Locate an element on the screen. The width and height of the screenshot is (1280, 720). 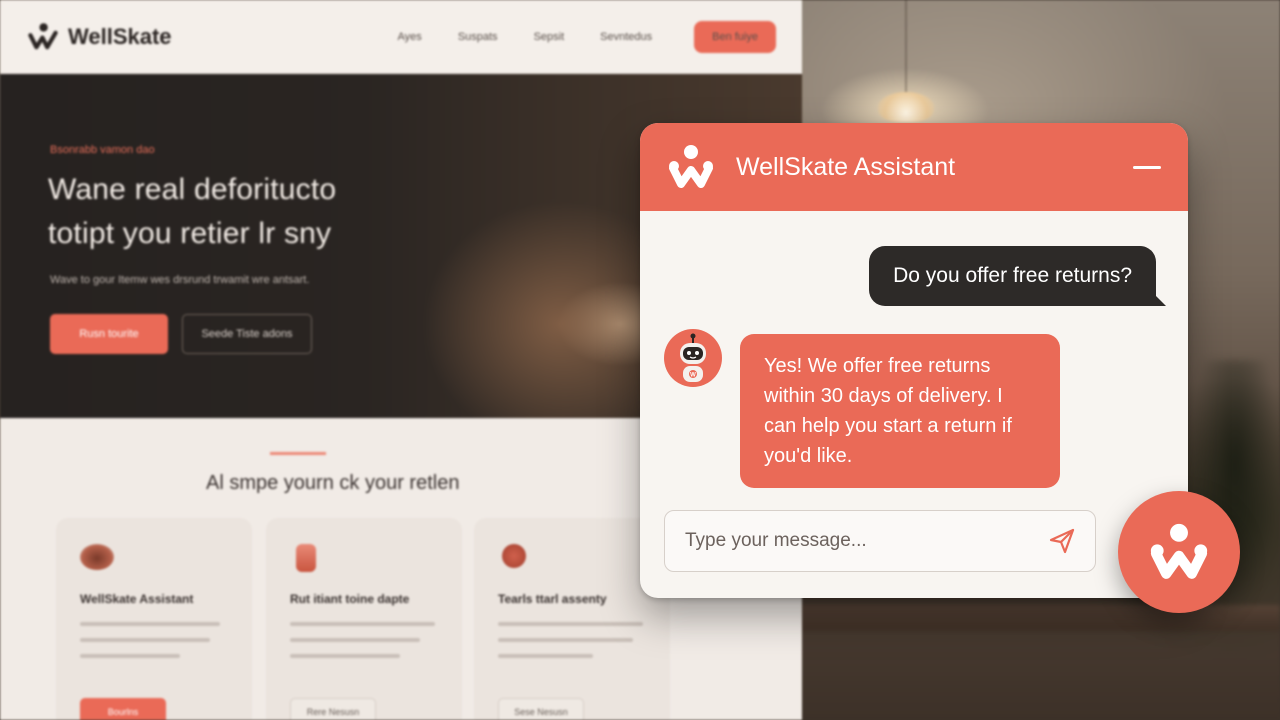
card-title: Rut itiant toine dapte is located at coordinates (350, 599).